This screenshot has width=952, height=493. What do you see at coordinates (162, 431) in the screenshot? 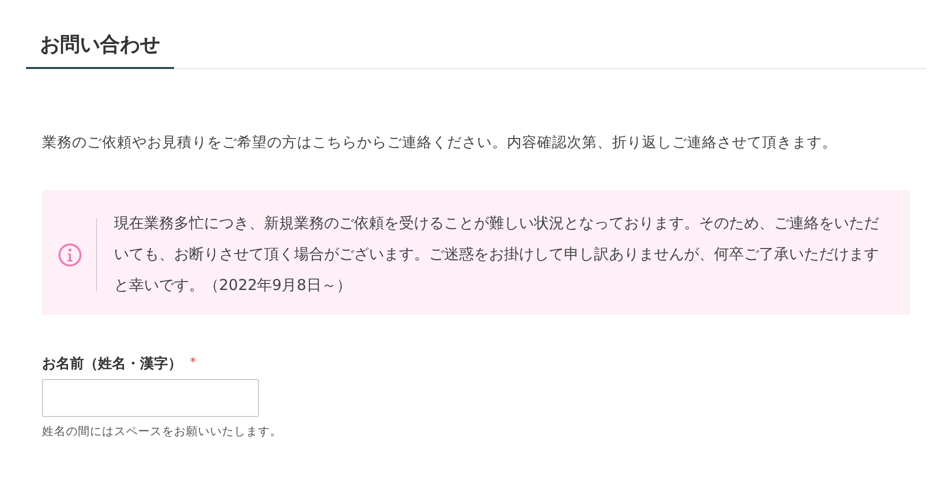
I see `field-hint: 姓名の間にはスペースをお願いいたします。` at bounding box center [162, 431].